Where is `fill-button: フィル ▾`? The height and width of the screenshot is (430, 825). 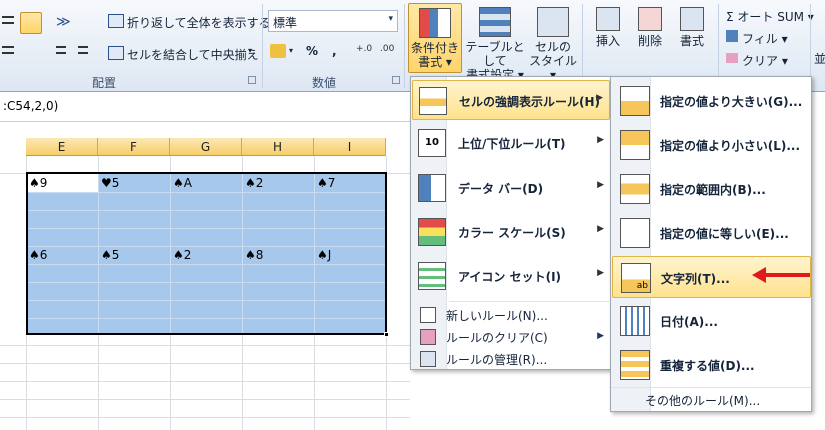 fill-button: フィル ▾ is located at coordinates (765, 38).